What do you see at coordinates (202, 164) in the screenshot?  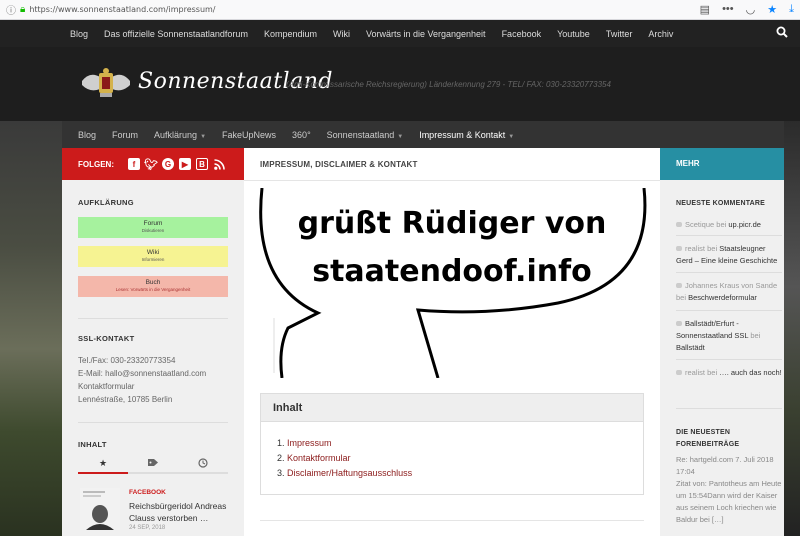 I see `blogger-icon: B` at bounding box center [202, 164].